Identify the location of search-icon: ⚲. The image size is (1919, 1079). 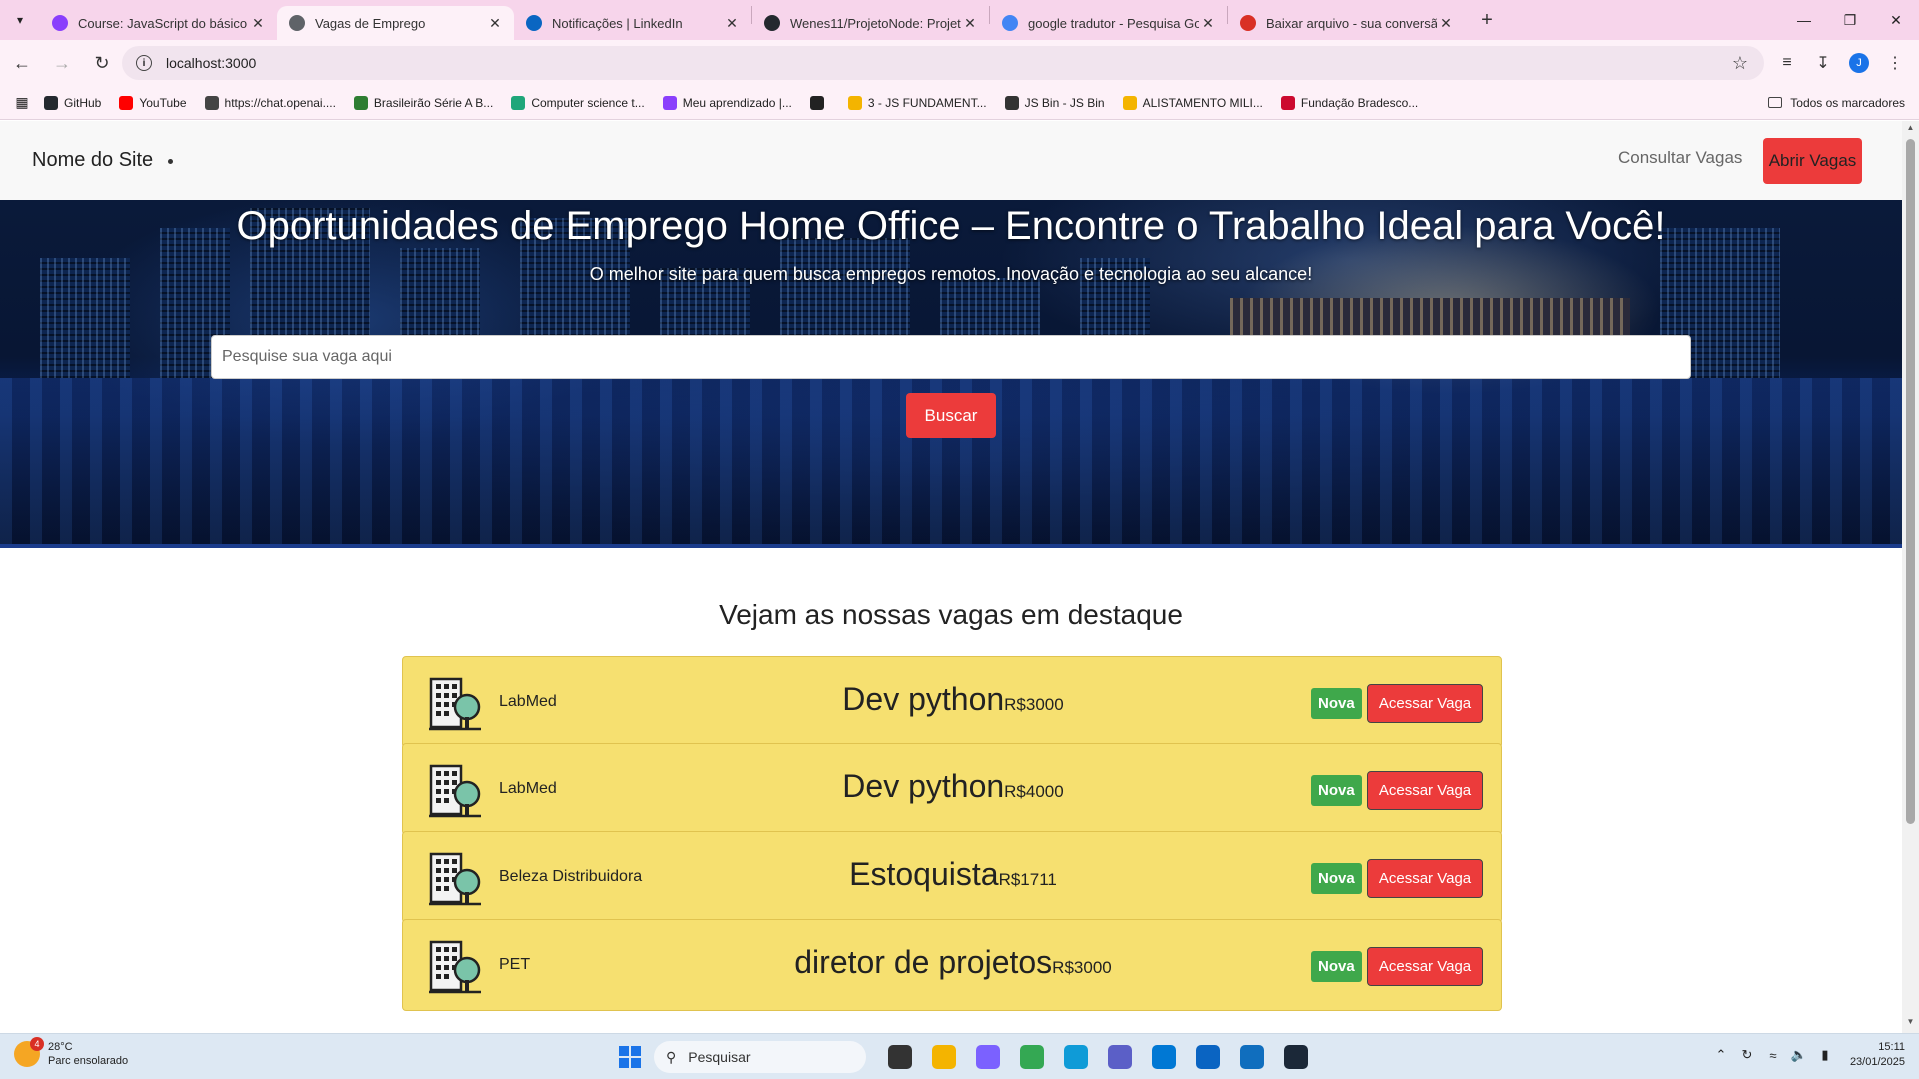
(671, 1056).